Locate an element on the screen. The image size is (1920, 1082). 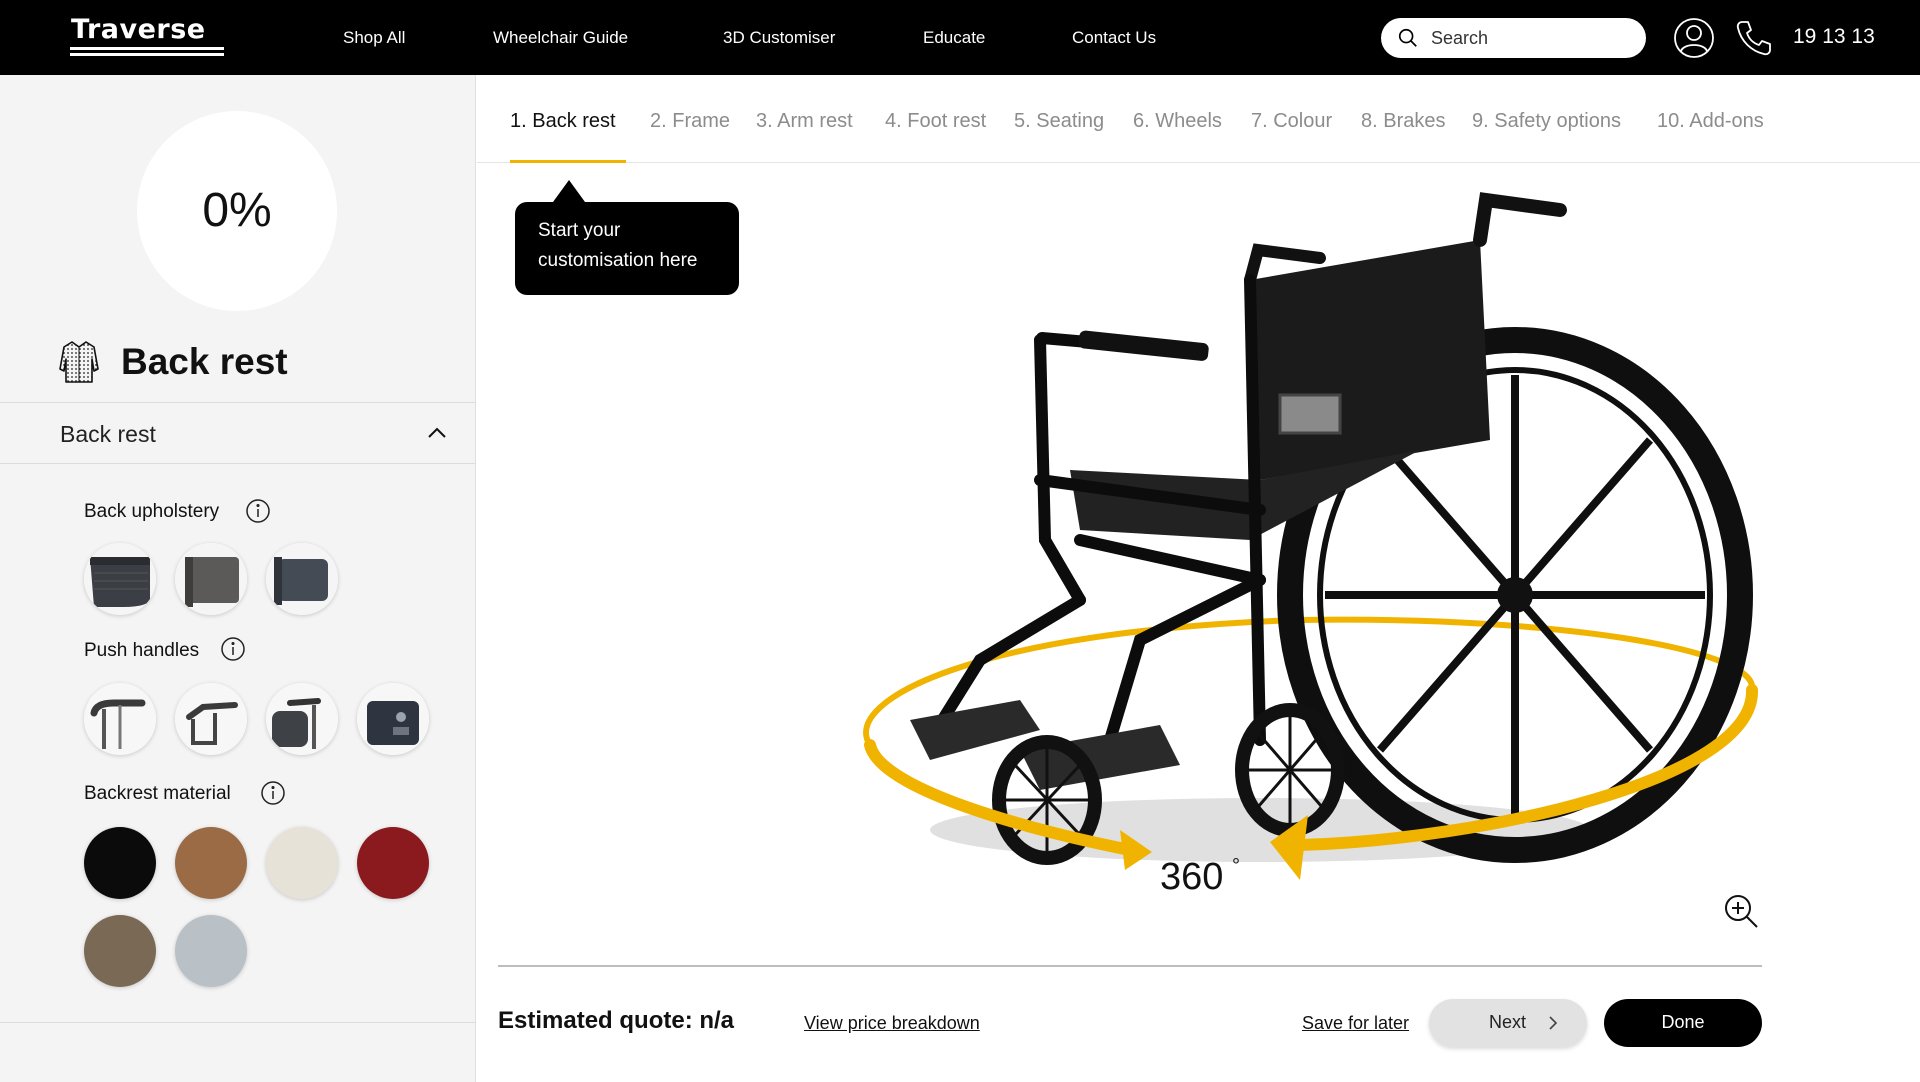
tab-foot-rest: 4. Foot rest is located at coordinates (935, 121).